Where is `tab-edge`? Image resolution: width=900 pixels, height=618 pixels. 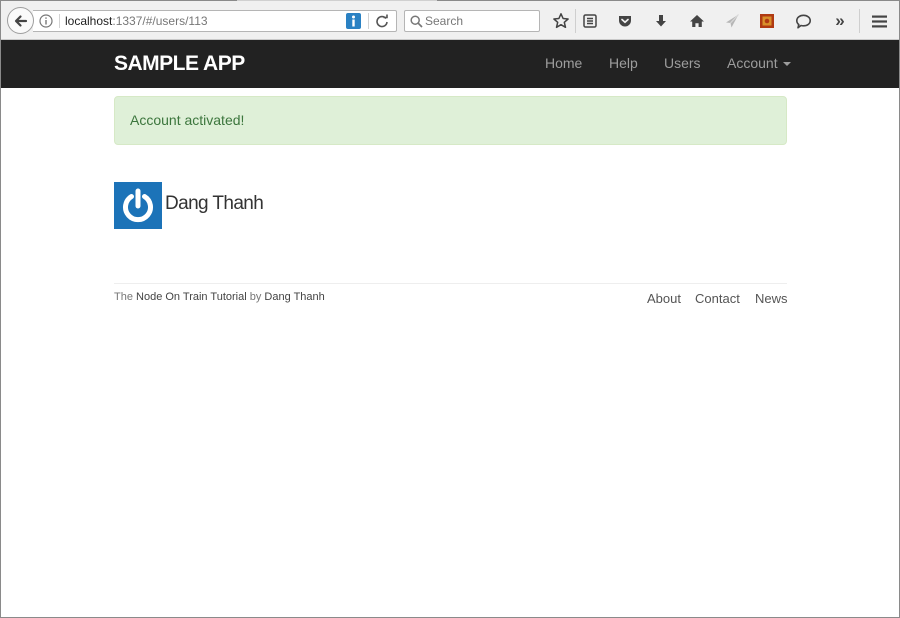 tab-edge is located at coordinates (337, 1).